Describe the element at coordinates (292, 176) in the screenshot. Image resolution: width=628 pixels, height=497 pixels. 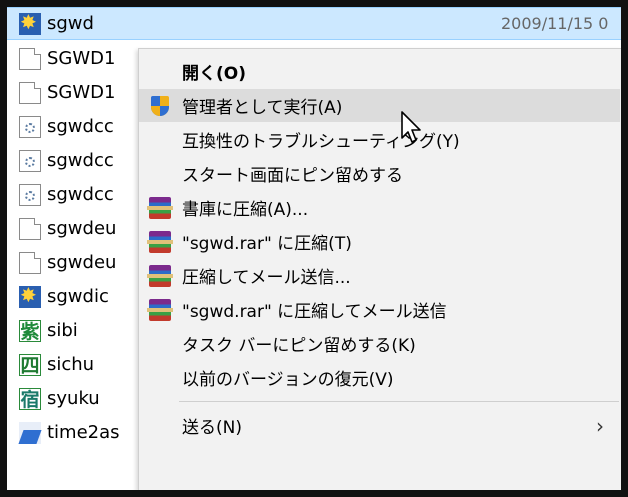
I see `menu-item-label: スタート画面にピン留めする` at that location.